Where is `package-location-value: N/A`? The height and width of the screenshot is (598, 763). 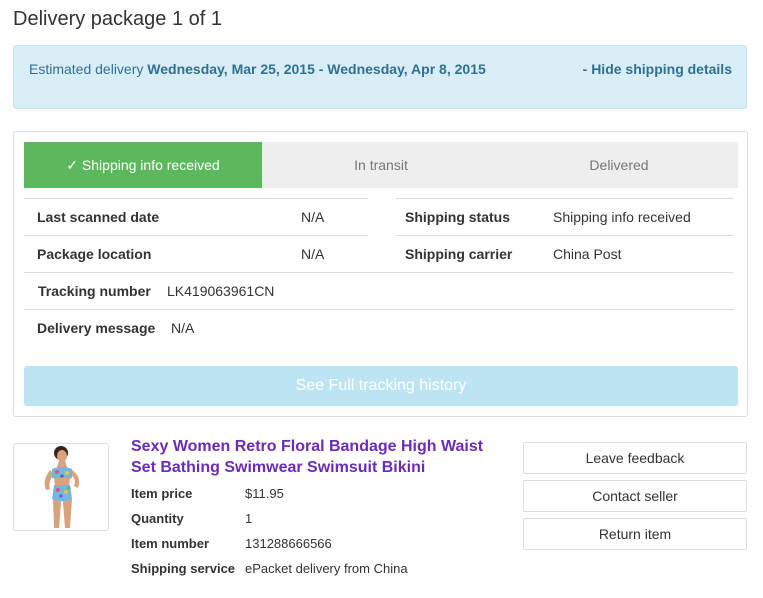 package-location-value: N/A is located at coordinates (313, 254).